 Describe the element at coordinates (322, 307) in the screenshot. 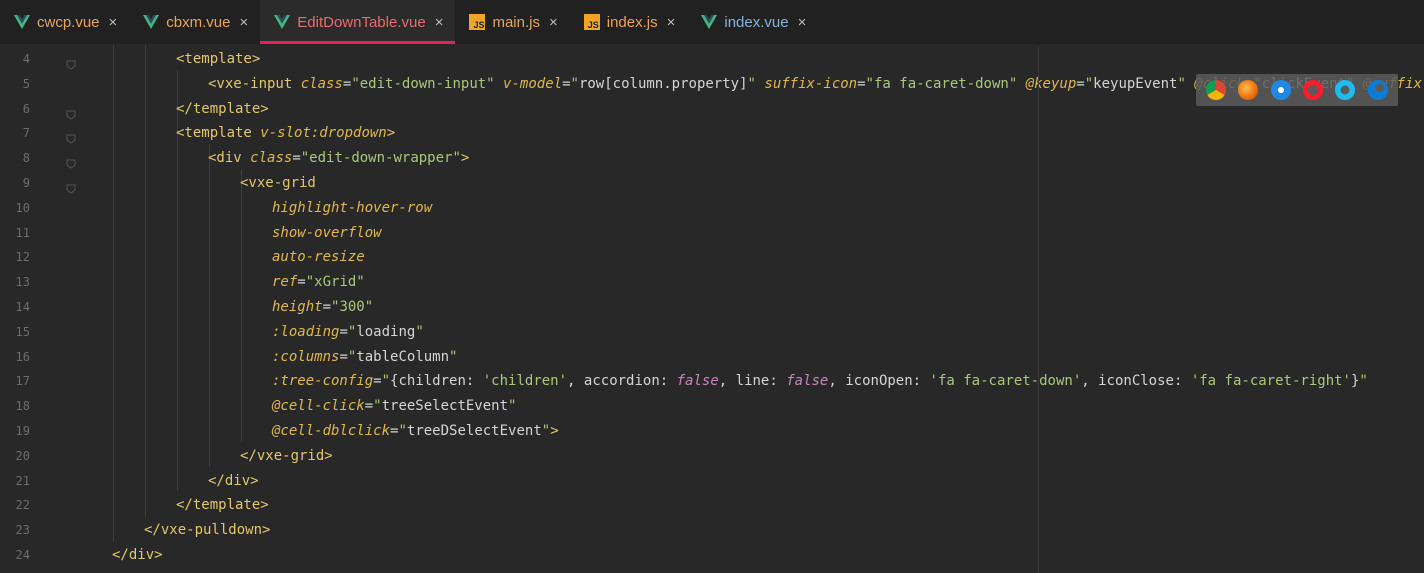

I see `code-line: height="300"` at that location.